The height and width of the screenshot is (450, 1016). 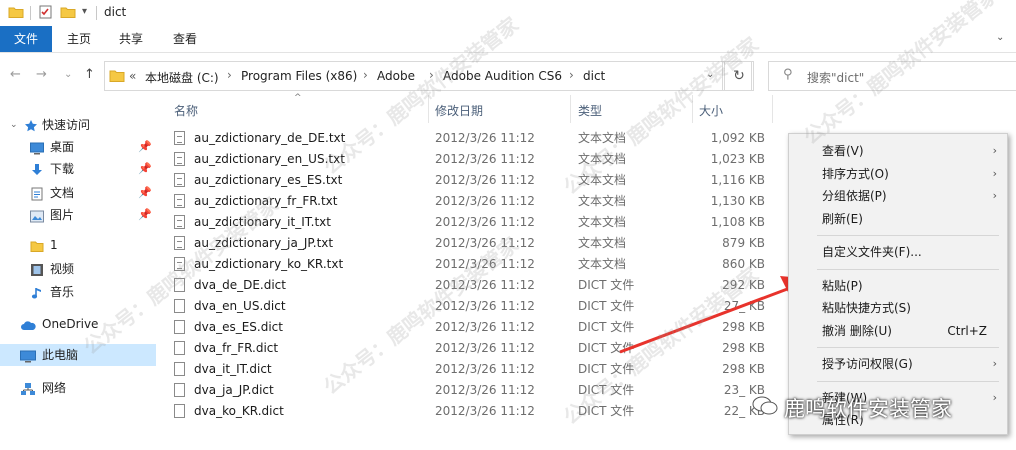 What do you see at coordinates (898, 331) in the screenshot?
I see `context-menu-item: 撤消 删除(U) Ctrl+Z` at bounding box center [898, 331].